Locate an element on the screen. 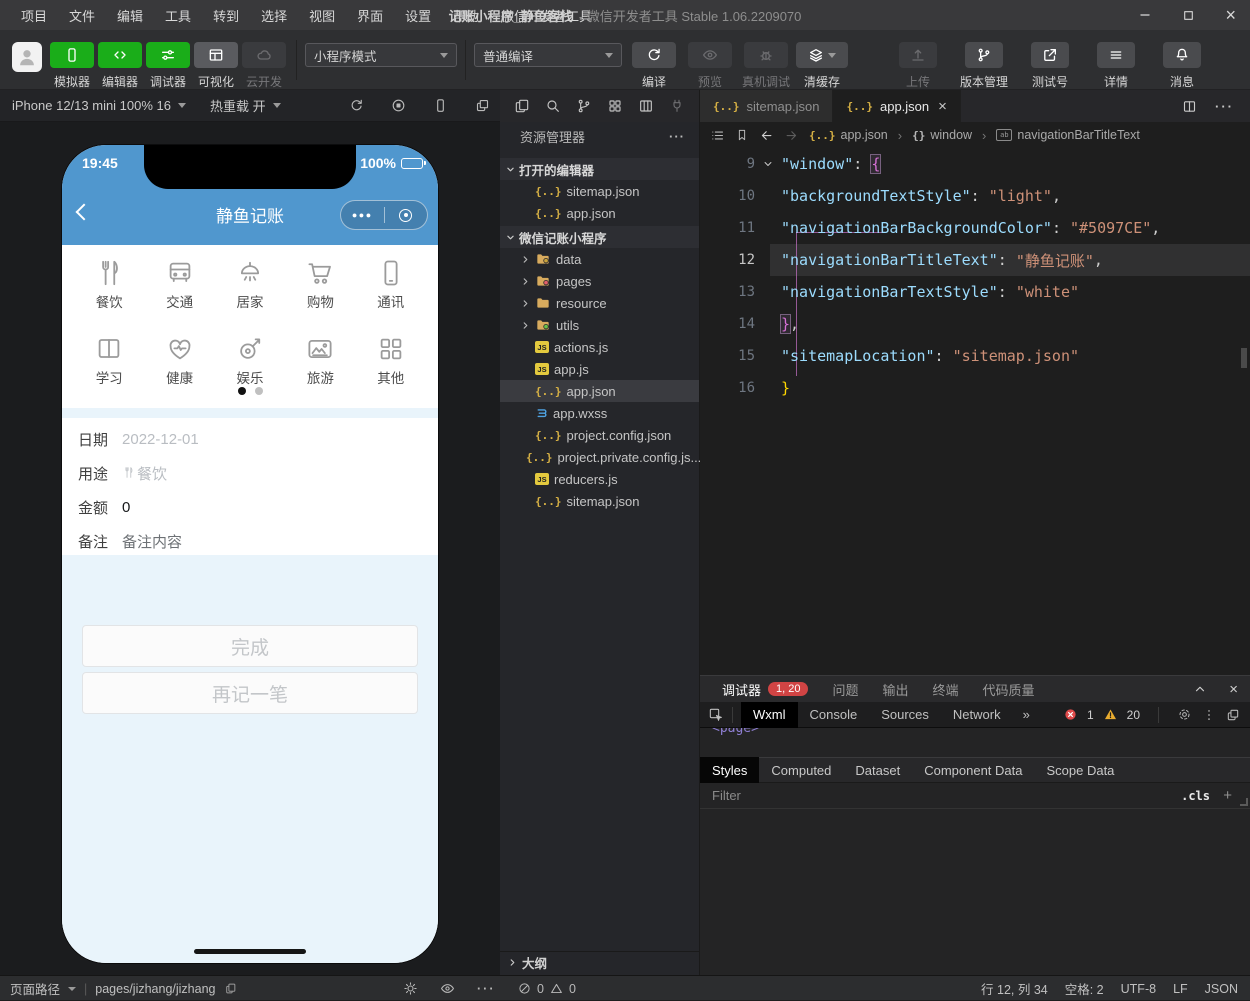  inspect-element-icon is located at coordinates (716, 715).